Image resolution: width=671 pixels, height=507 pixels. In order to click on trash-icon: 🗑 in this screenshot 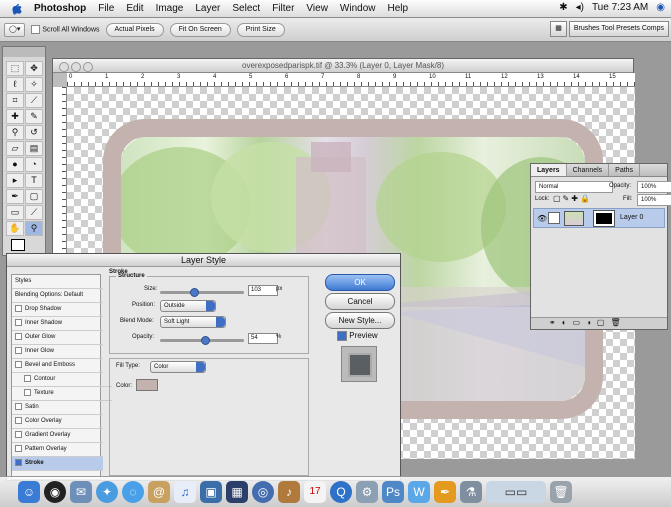, I will do `click(561, 492)`.